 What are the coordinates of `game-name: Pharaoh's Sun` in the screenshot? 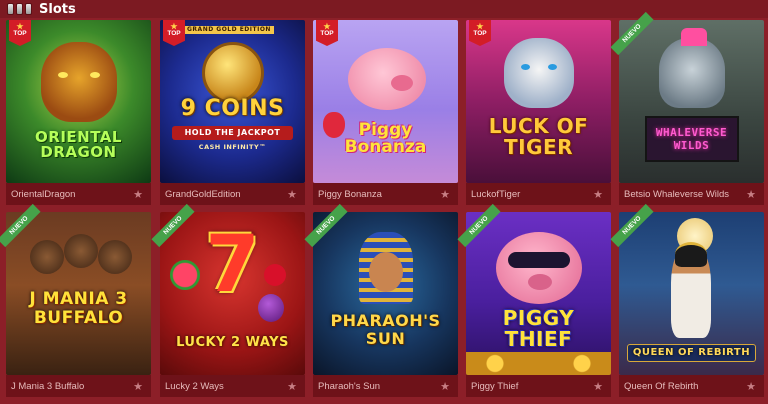 It's located at (349, 386).